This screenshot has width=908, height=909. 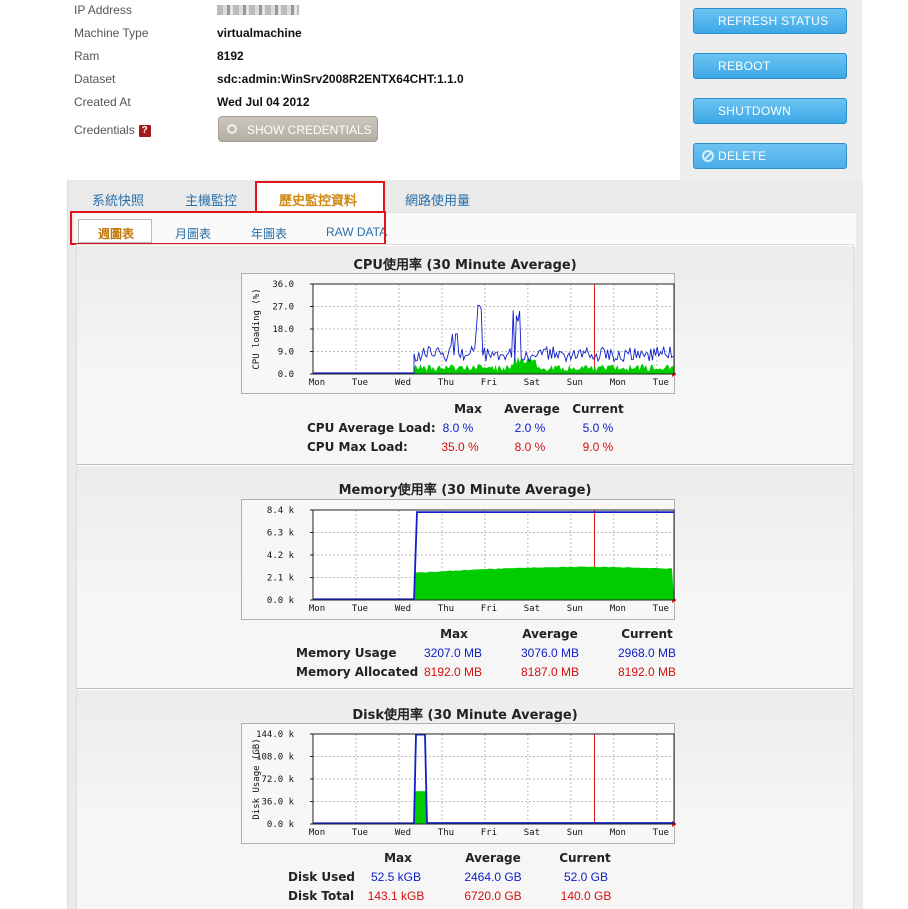 I want to click on ram-label: Ram, so click(x=87, y=56).